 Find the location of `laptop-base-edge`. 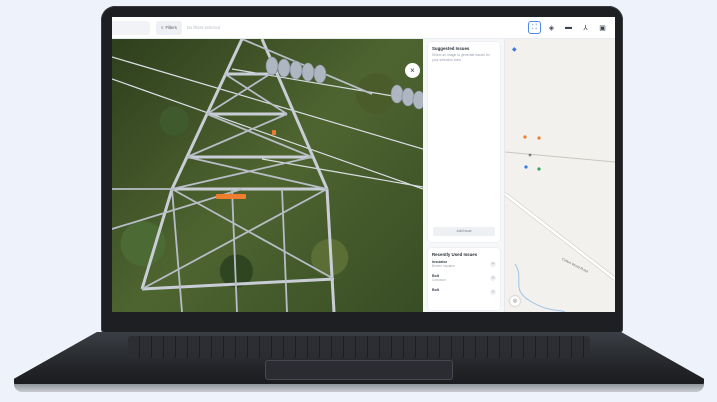

laptop-base-edge is located at coordinates (359, 388).